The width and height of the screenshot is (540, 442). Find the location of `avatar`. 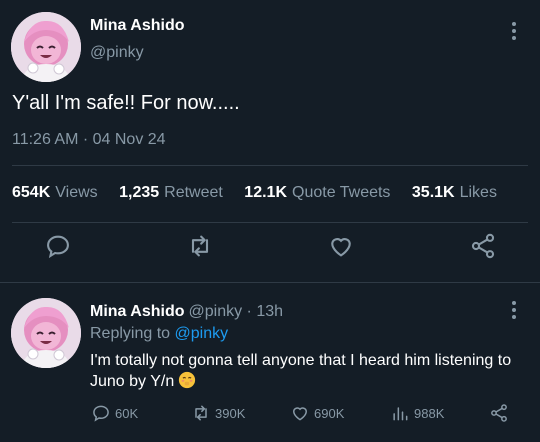

avatar is located at coordinates (46, 47).